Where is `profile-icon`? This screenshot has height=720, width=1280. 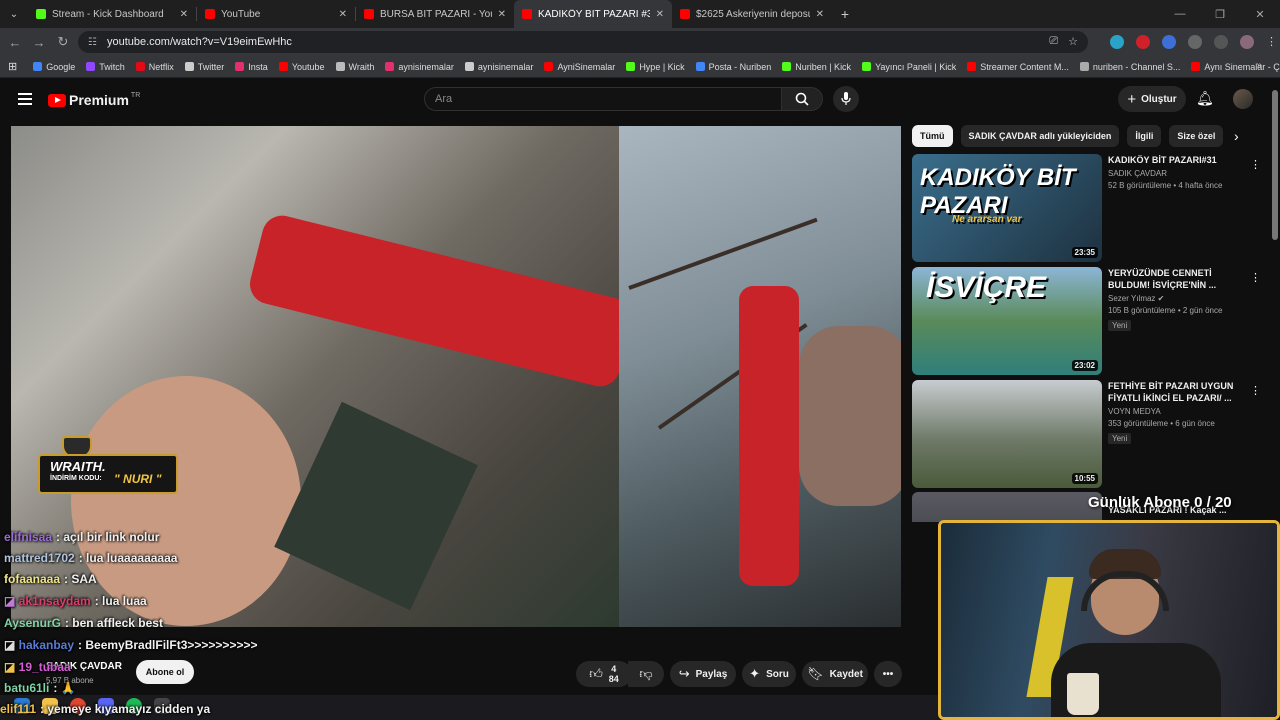 profile-icon is located at coordinates (1247, 42).